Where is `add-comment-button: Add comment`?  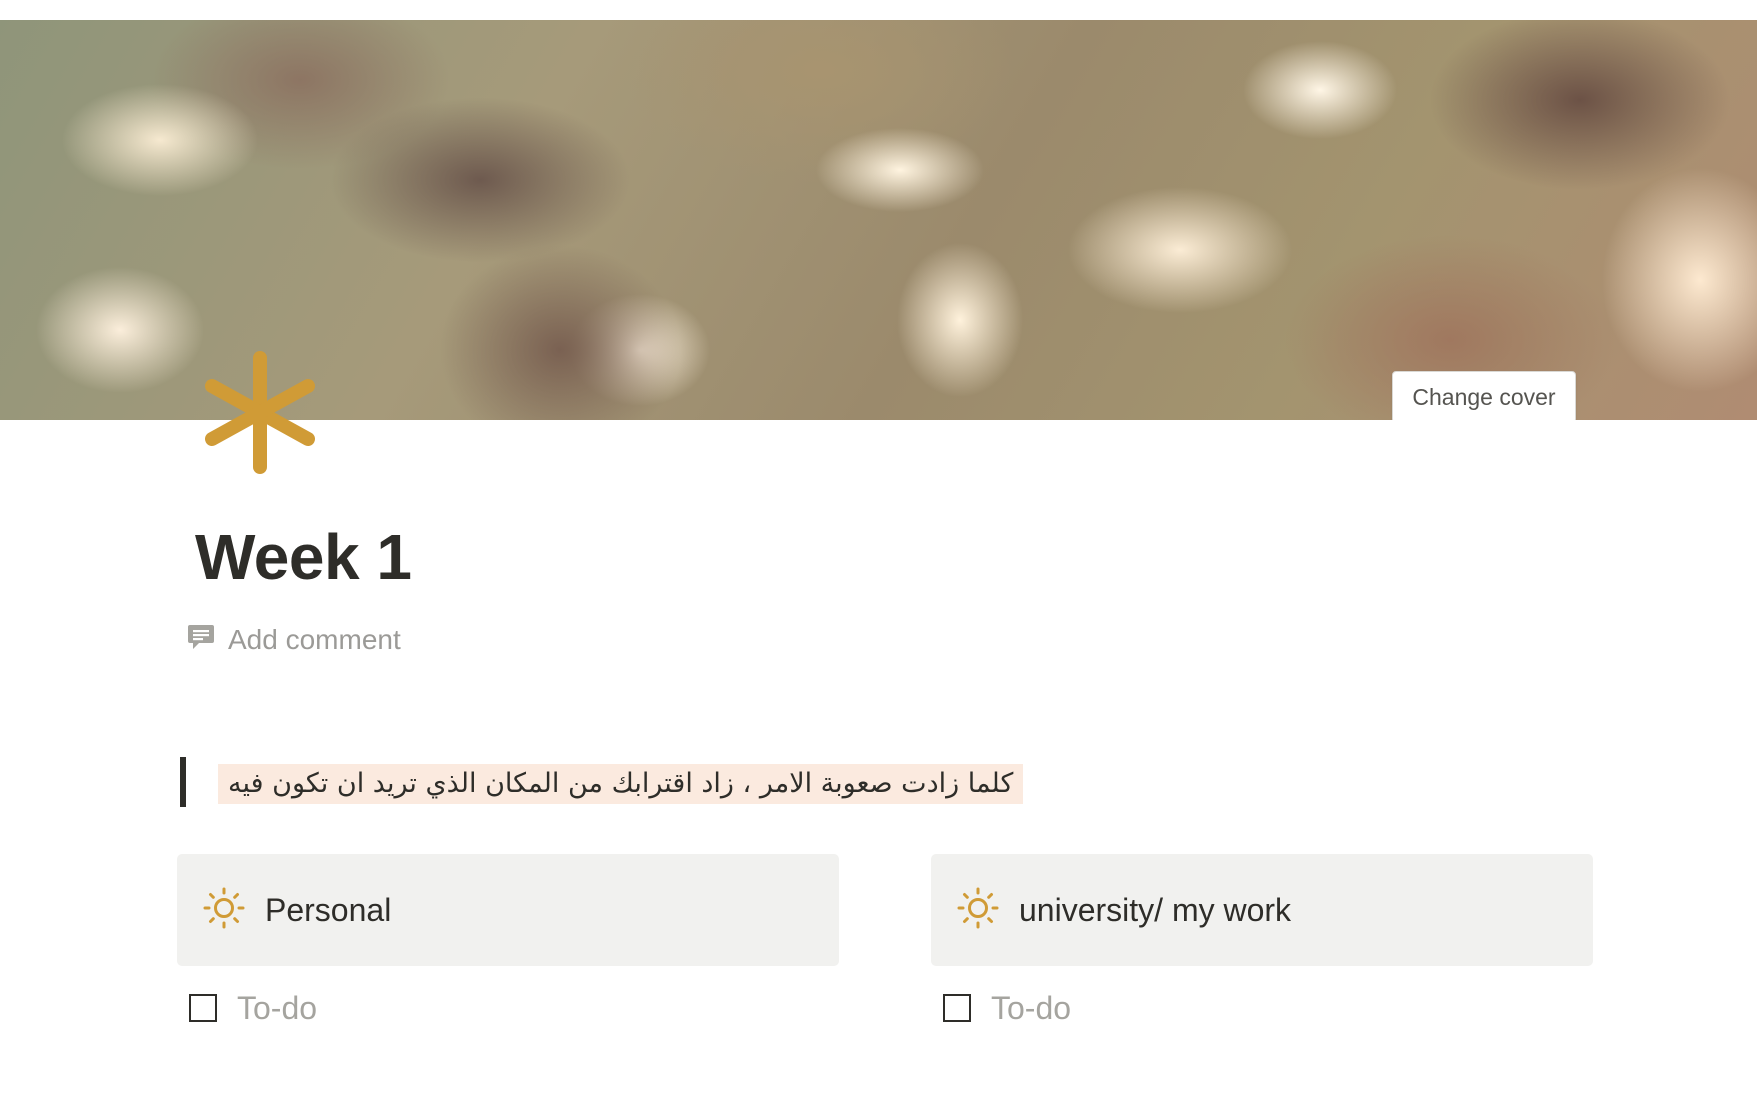 add-comment-button: Add comment is located at coordinates (293, 640).